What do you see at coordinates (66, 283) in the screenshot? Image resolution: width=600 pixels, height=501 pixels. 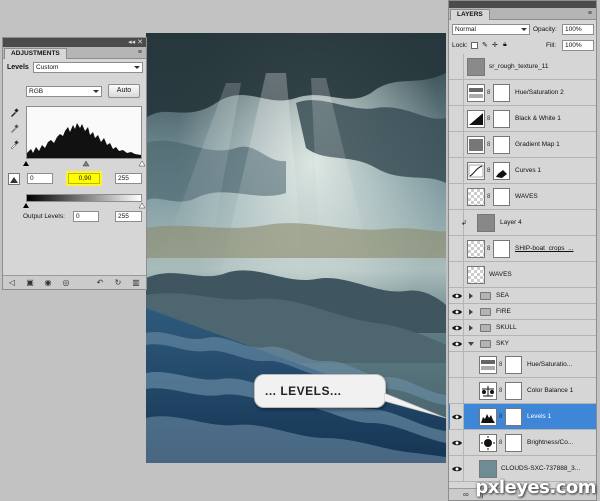 I see `visibility-eye-icon: ◎` at bounding box center [66, 283].